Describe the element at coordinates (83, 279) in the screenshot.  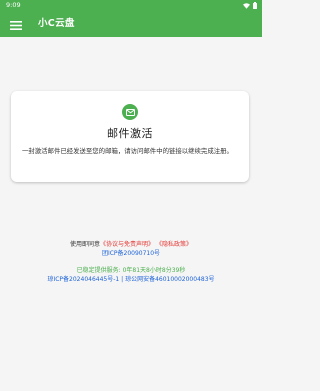
I see `icp-main-link: 琼ICP备2024046445号-1` at that location.